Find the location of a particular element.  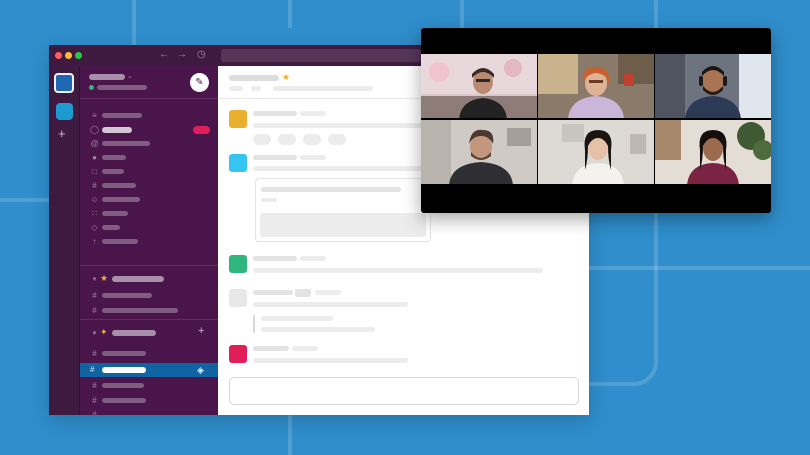

search-bar is located at coordinates (321, 55).